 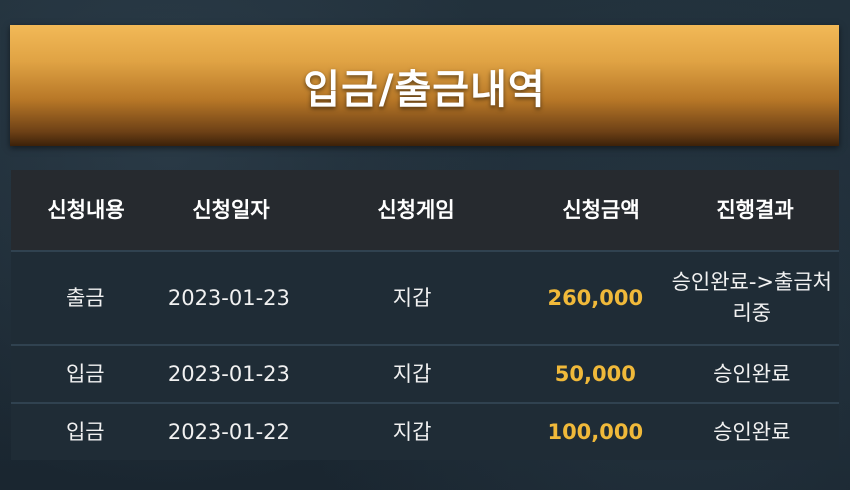 I want to click on column-header-request-game: 신청게임, so click(x=416, y=209).